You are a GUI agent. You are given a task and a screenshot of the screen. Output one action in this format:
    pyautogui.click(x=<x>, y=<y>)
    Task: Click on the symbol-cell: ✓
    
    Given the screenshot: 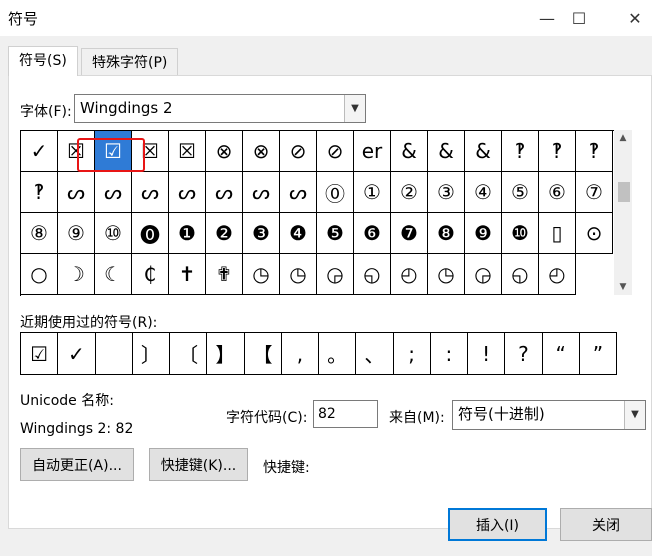 What is the action you would take?
    pyautogui.click(x=39, y=151)
    